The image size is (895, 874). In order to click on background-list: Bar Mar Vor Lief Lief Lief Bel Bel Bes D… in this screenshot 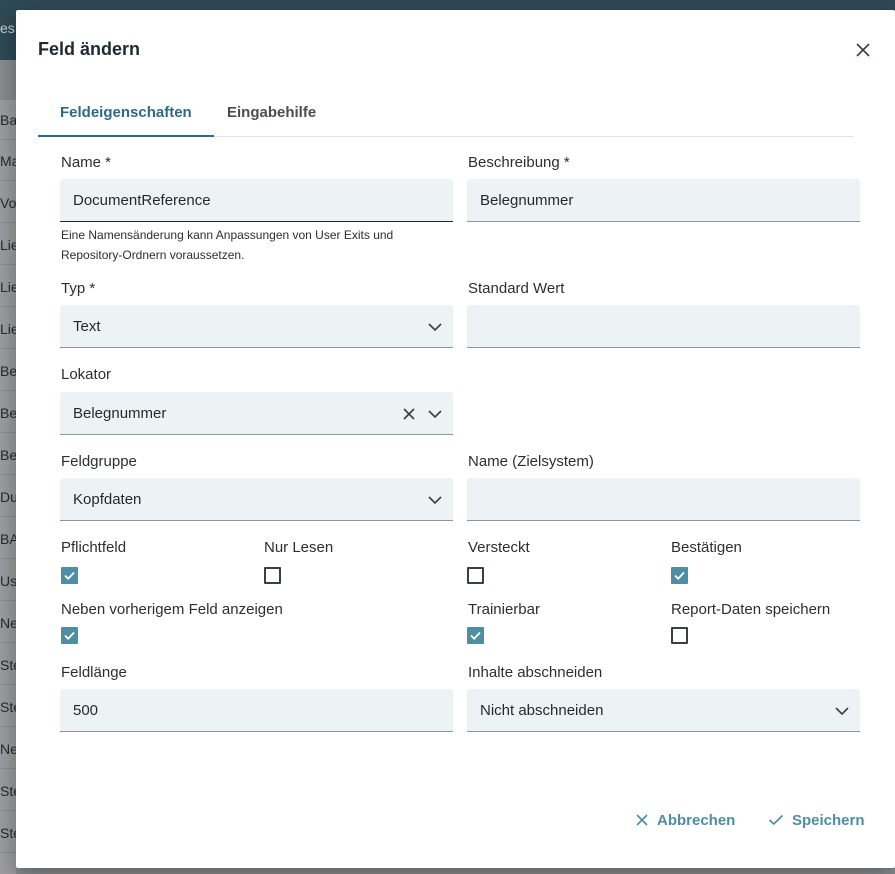, I will do `click(8, 487)`.